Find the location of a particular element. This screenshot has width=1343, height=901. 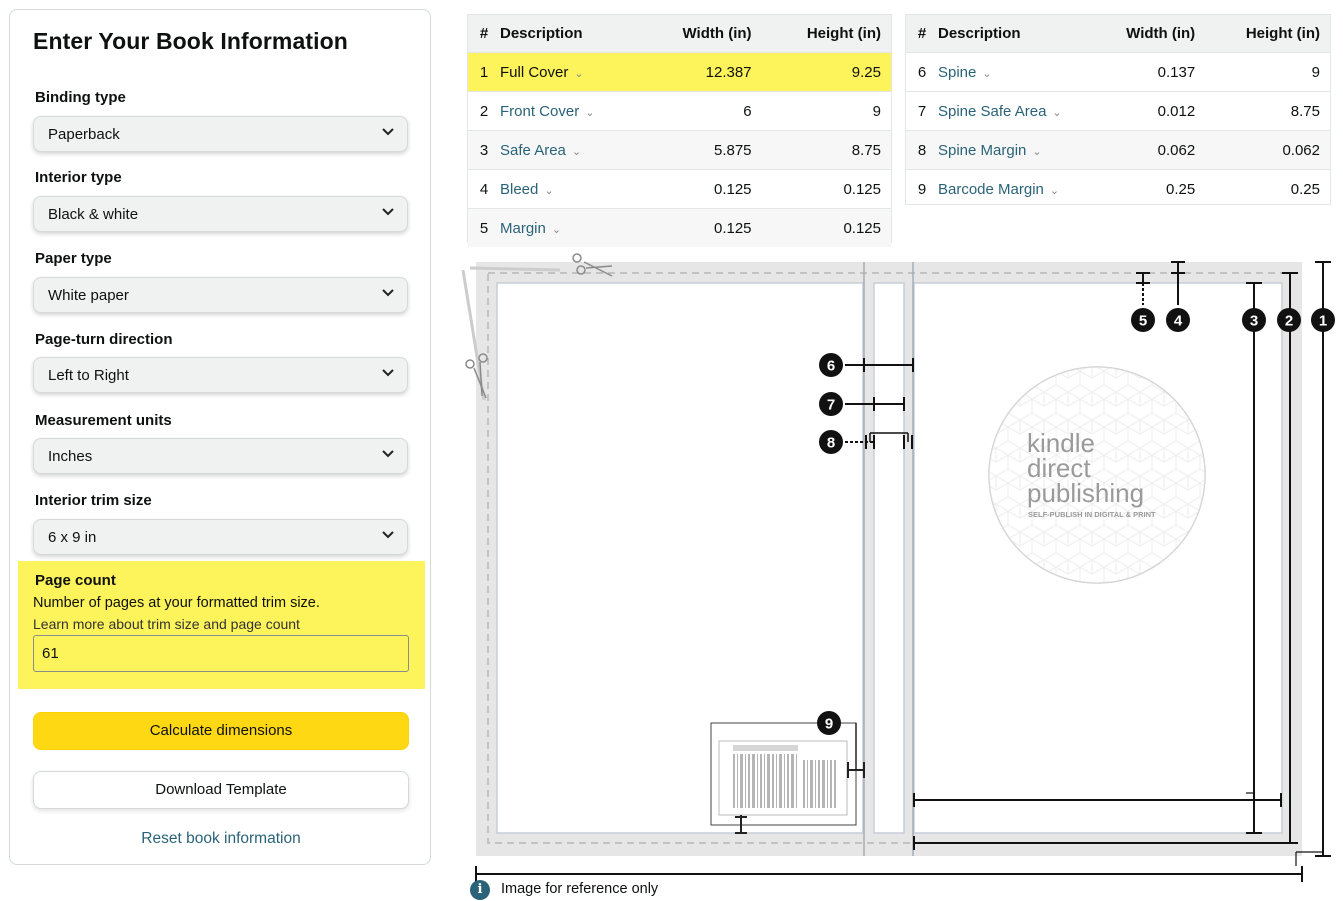

row-description-label: Safe Area is located at coordinates (533, 150).